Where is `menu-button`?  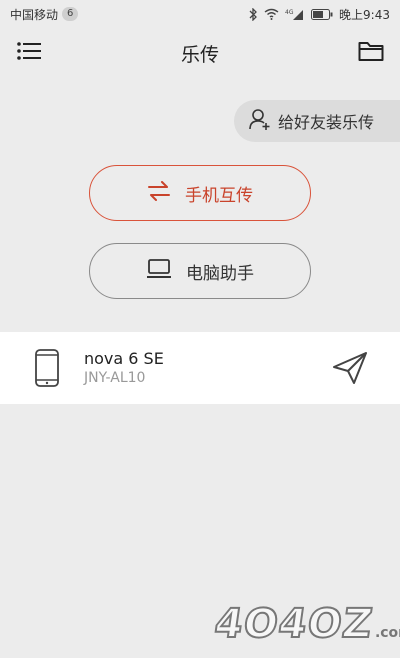
menu-button is located at coordinates (29, 53).